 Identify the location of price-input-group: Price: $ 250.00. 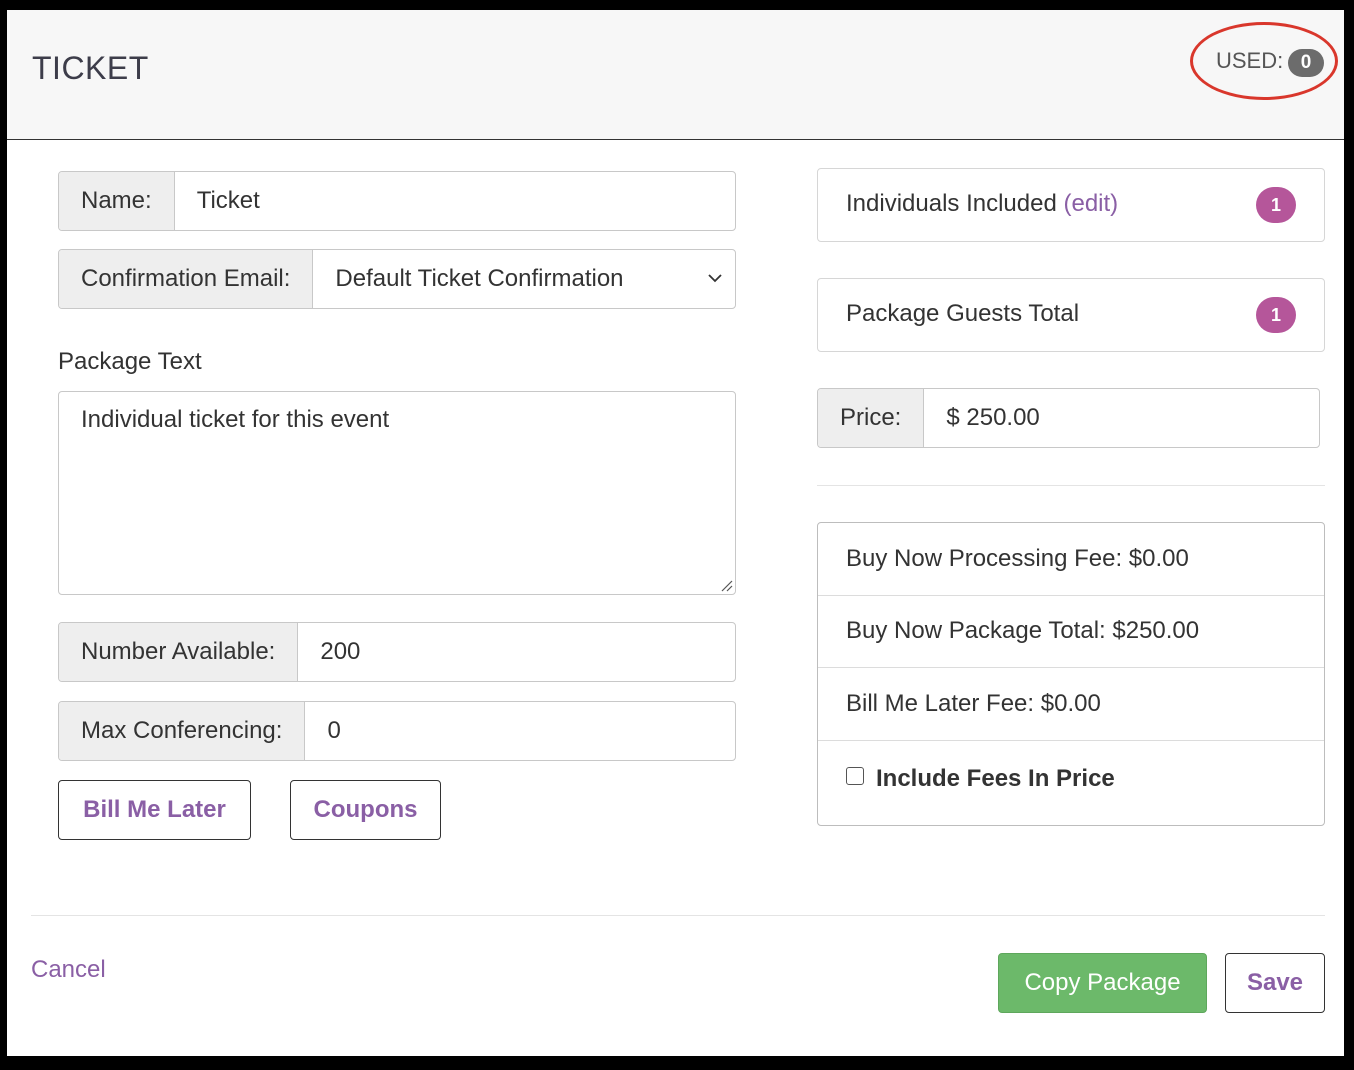
(1068, 418).